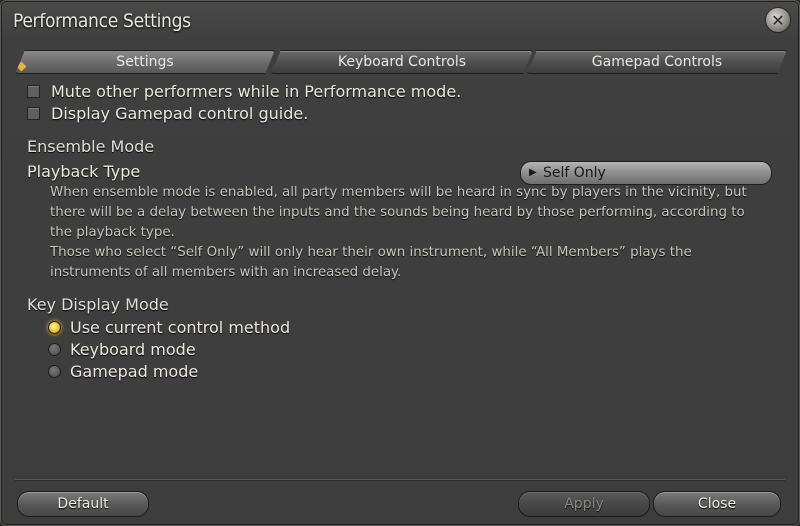  I want to click on triangle-right-icon: ▶, so click(533, 172).